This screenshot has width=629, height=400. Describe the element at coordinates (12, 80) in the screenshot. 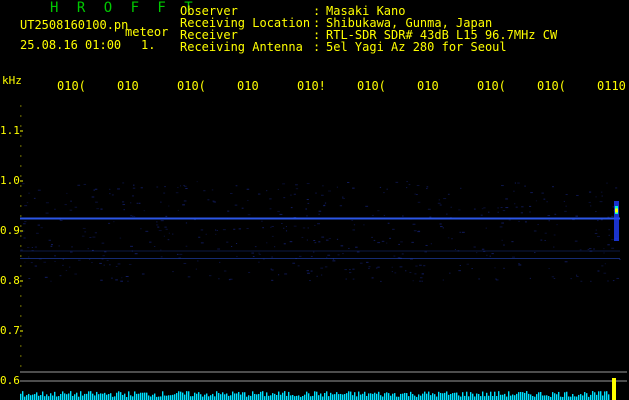

I see `y-axis-unit: kHz` at that location.